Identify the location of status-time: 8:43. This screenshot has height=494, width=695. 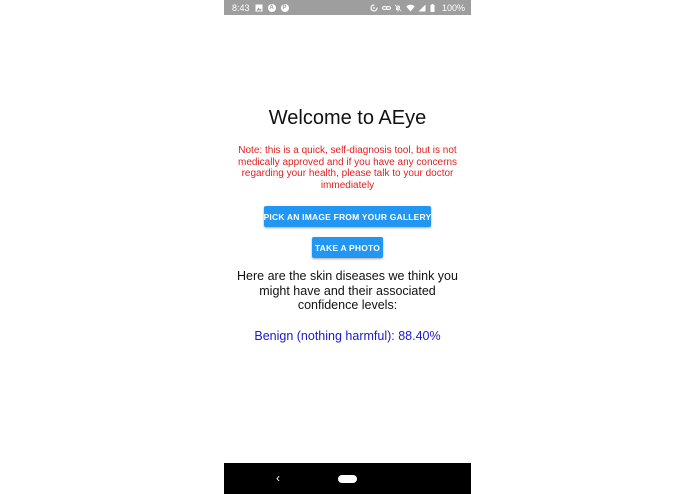
(241, 7).